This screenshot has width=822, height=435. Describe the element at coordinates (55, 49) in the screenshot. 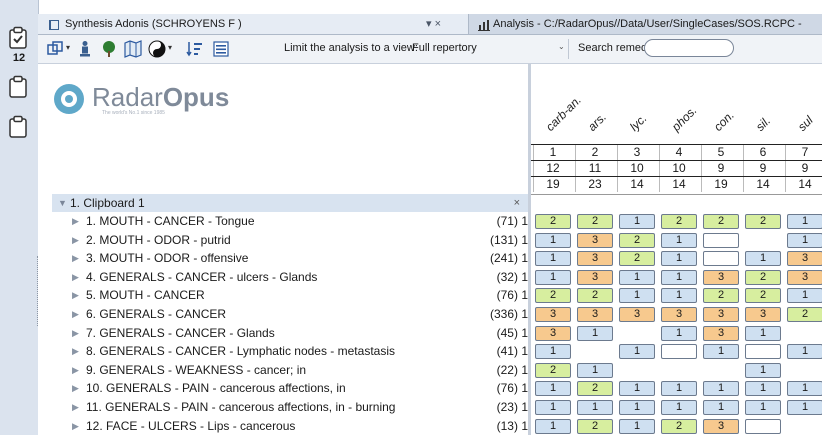

I see `clipboard-layout-icon` at that location.